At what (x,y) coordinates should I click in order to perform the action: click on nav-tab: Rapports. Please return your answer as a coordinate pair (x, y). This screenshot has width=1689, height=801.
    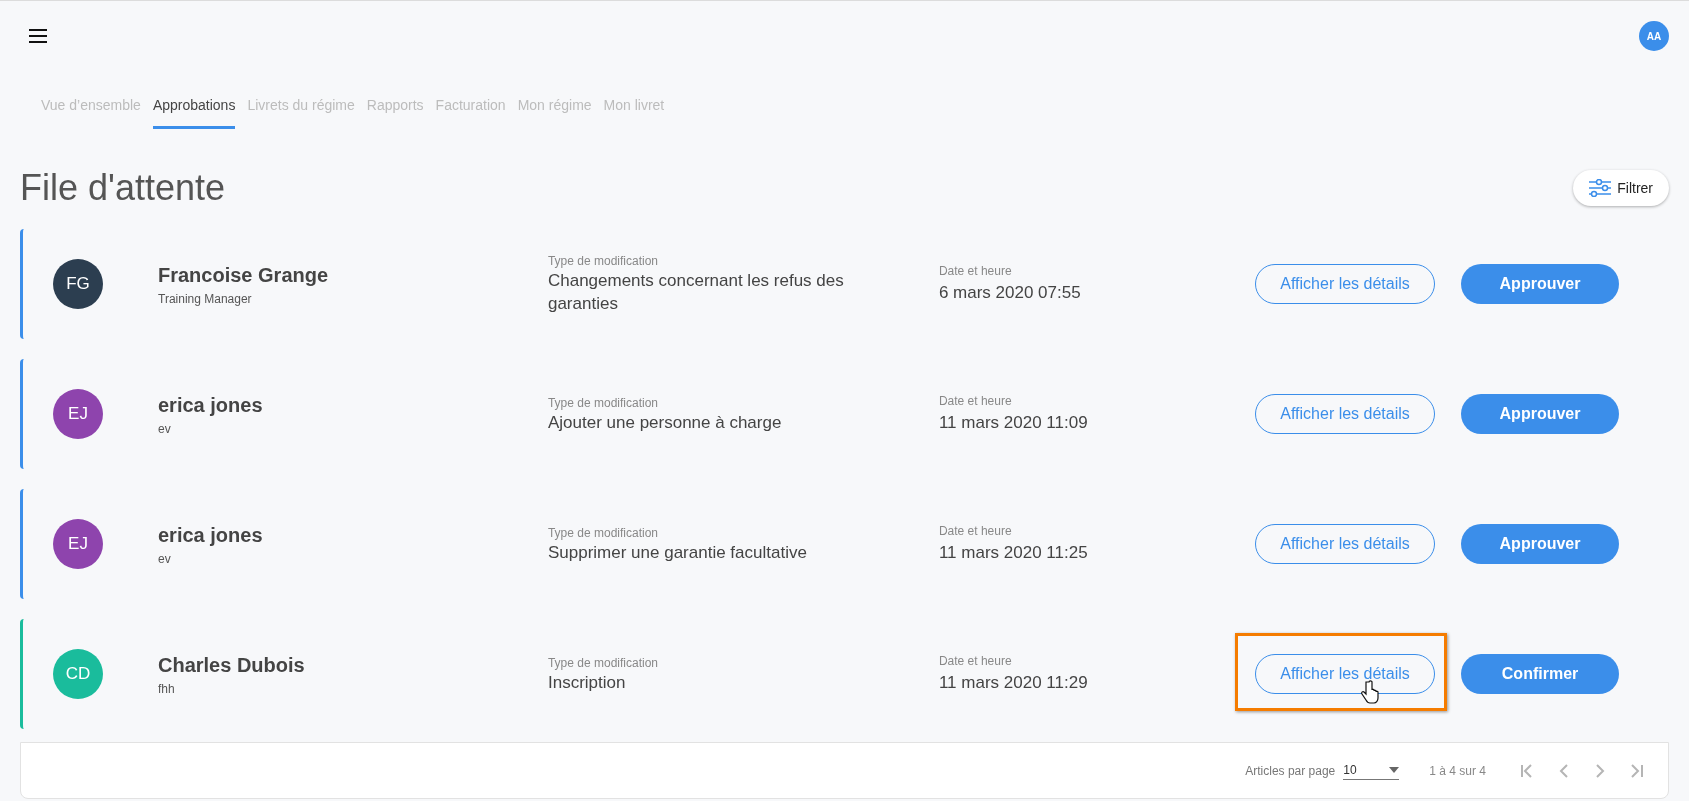
    Looking at the image, I should click on (395, 112).